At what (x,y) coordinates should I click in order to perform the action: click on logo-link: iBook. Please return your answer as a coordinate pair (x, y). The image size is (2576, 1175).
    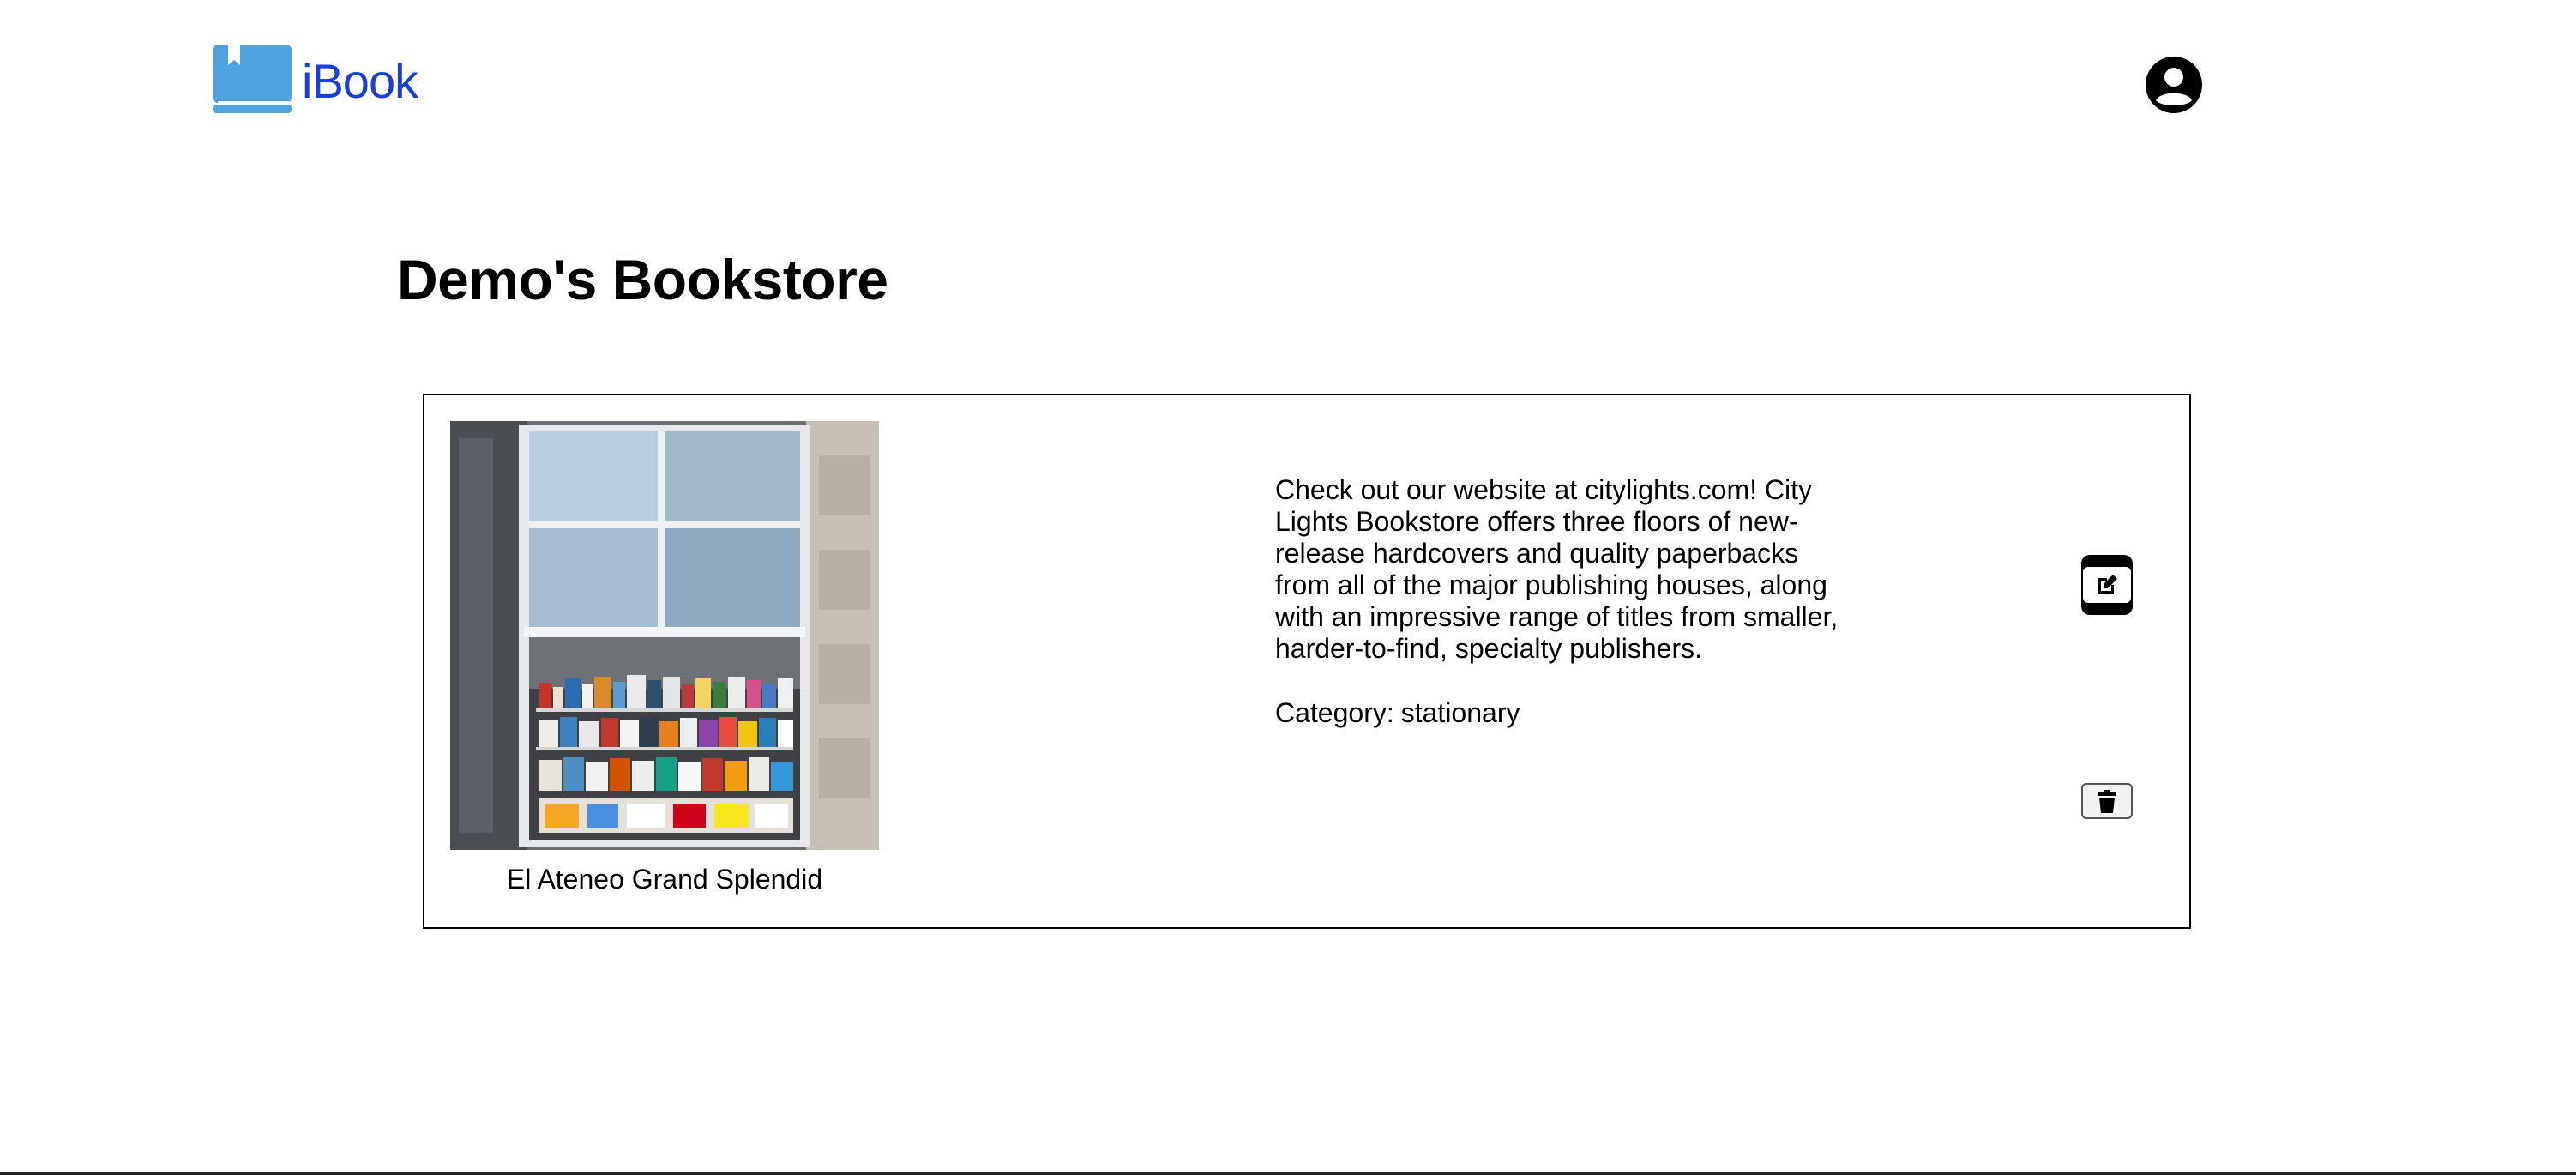
    Looking at the image, I should click on (314, 81).